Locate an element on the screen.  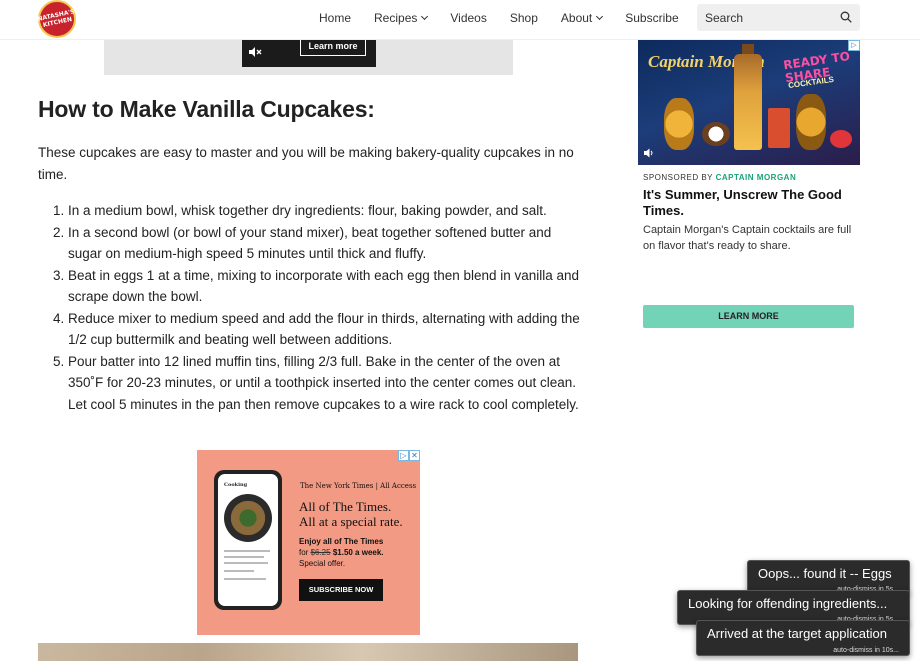
phone-image: Cooking is located at coordinates (248, 540).